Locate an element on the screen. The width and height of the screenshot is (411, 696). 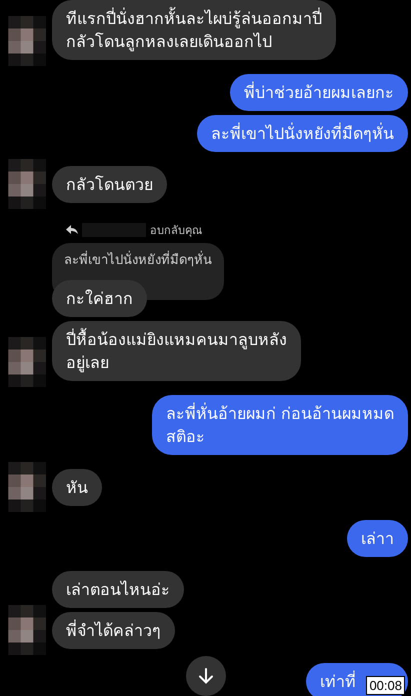
message-bubble: หัน is located at coordinates (77, 487).